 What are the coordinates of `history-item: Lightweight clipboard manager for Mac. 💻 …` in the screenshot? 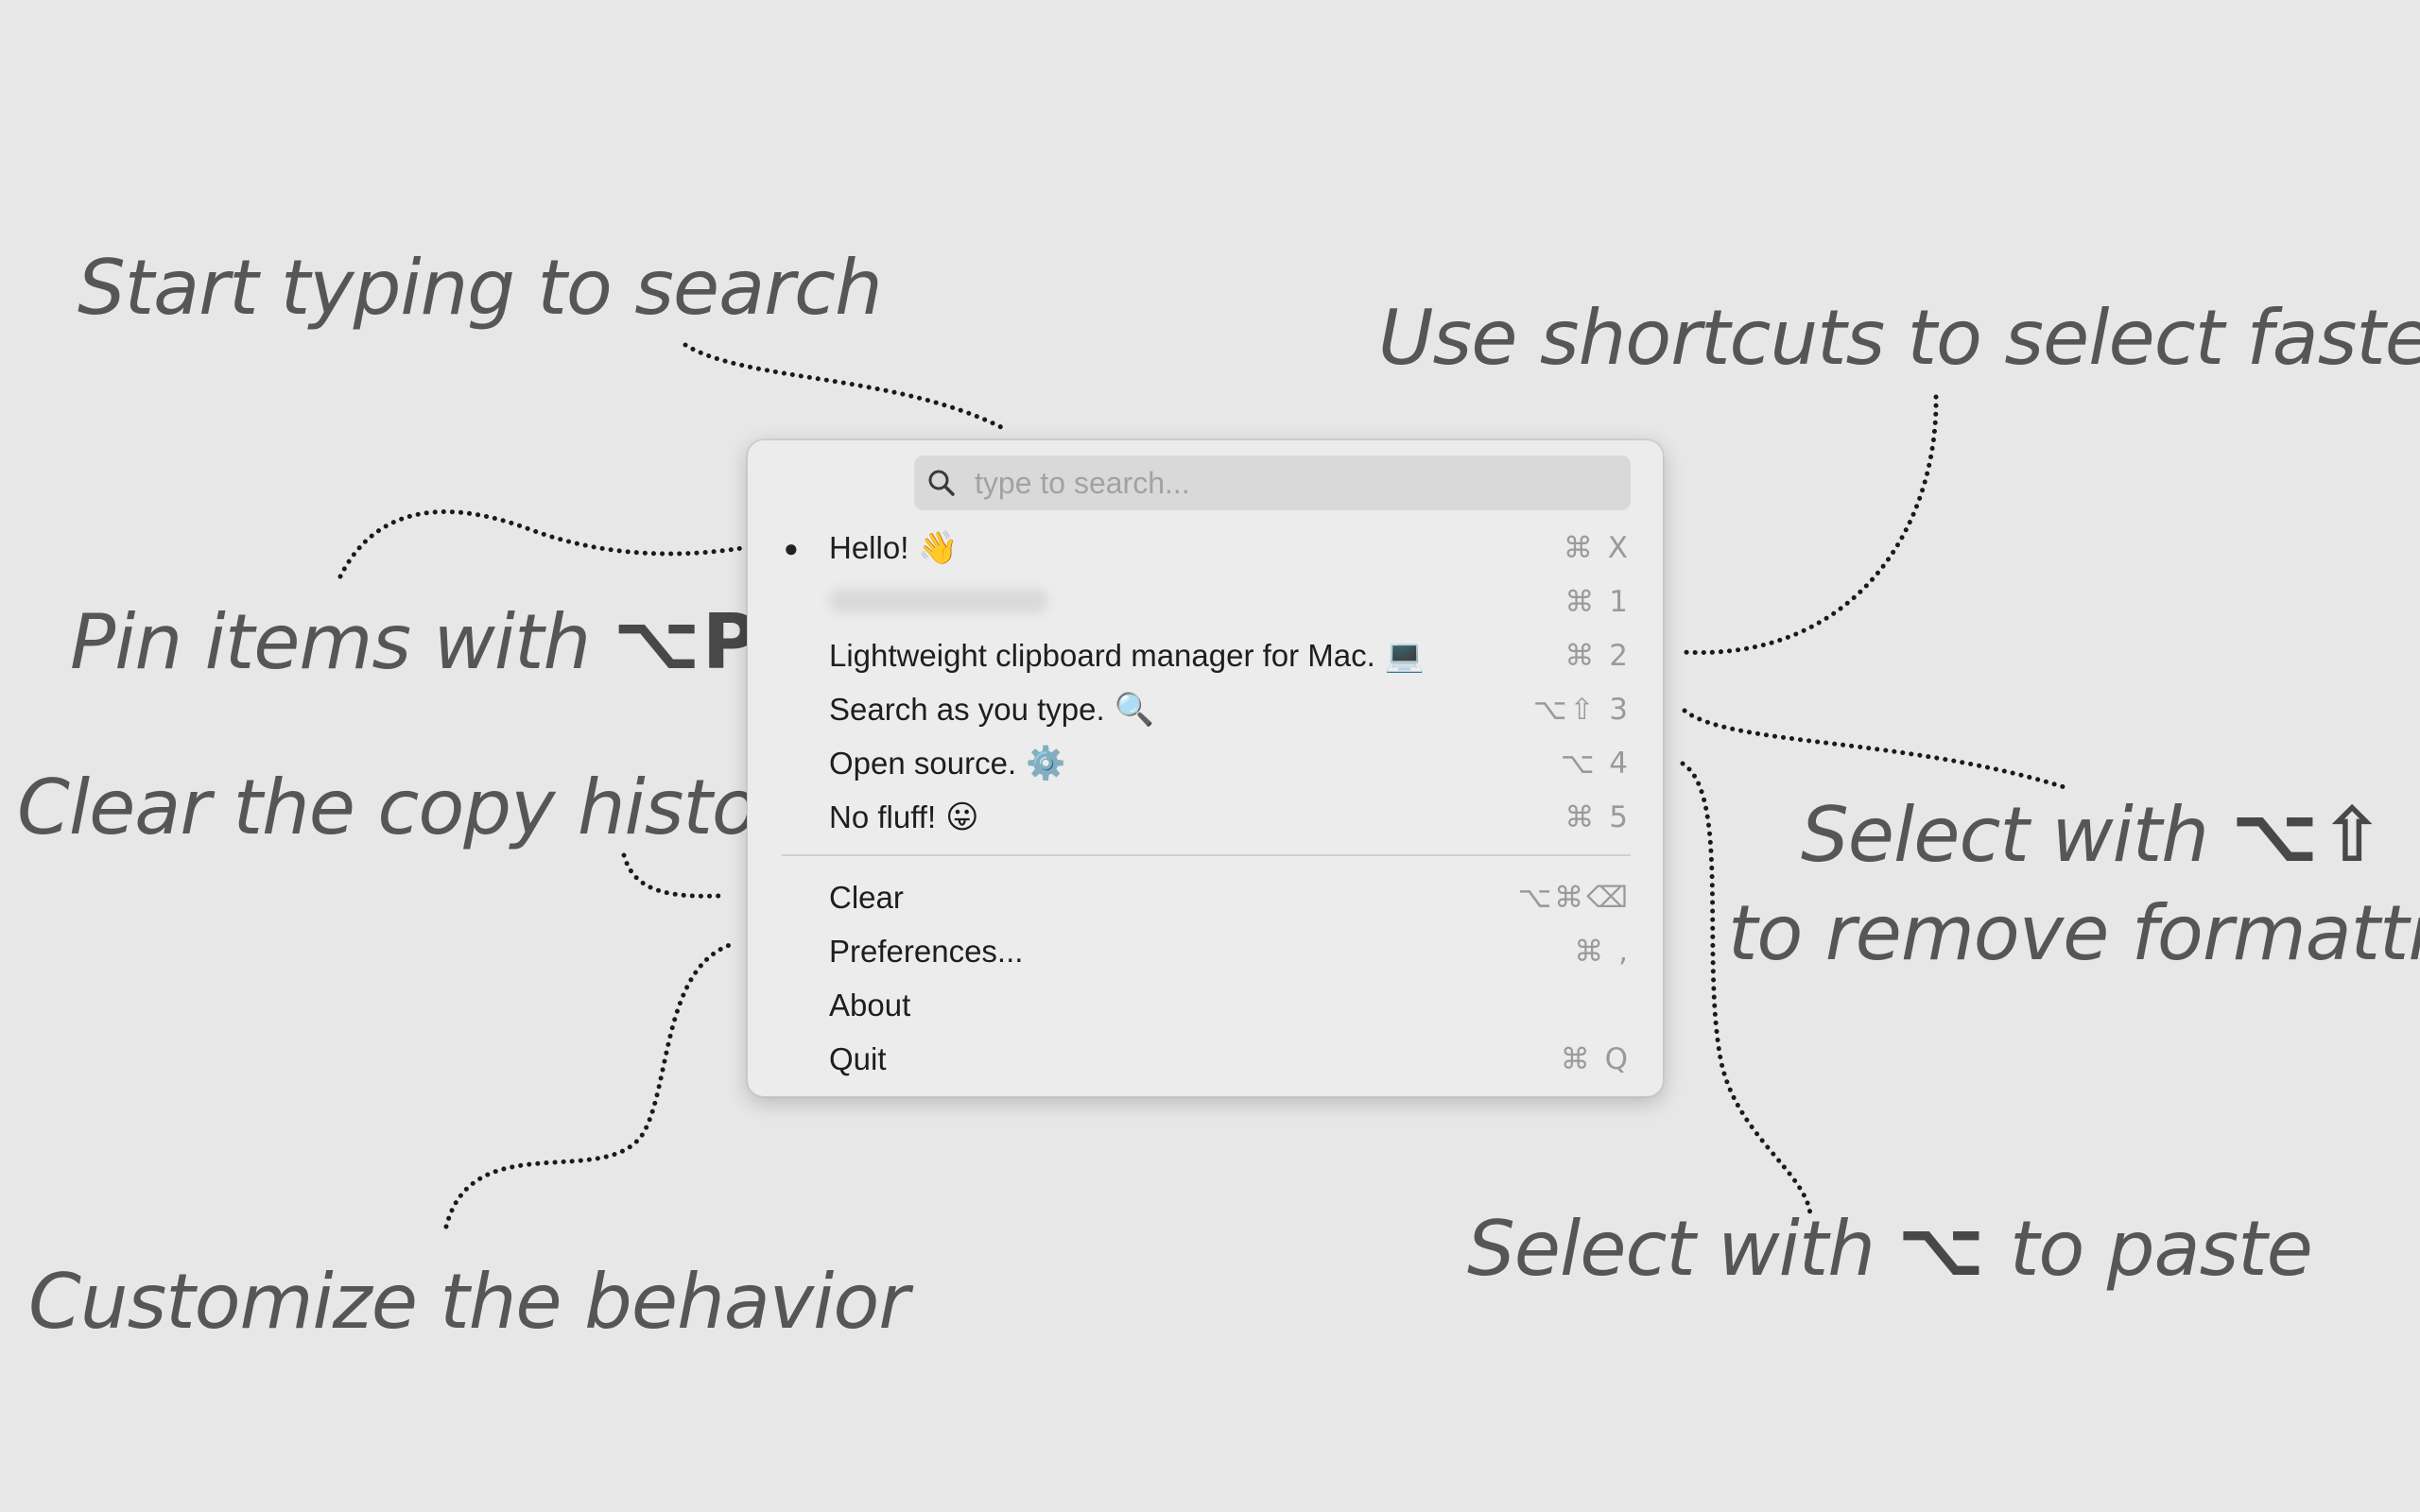 It's located at (1206, 655).